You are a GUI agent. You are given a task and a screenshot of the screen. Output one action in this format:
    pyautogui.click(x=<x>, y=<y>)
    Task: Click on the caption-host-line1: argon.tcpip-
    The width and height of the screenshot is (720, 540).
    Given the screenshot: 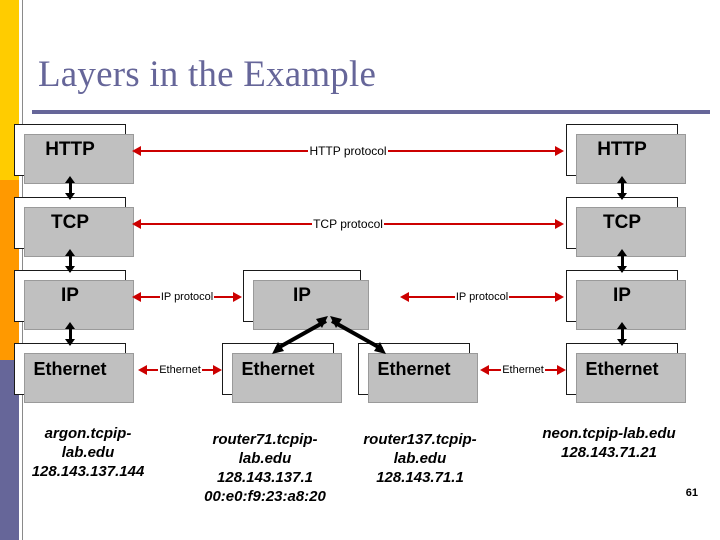 What is the action you would take?
    pyautogui.click(x=88, y=433)
    